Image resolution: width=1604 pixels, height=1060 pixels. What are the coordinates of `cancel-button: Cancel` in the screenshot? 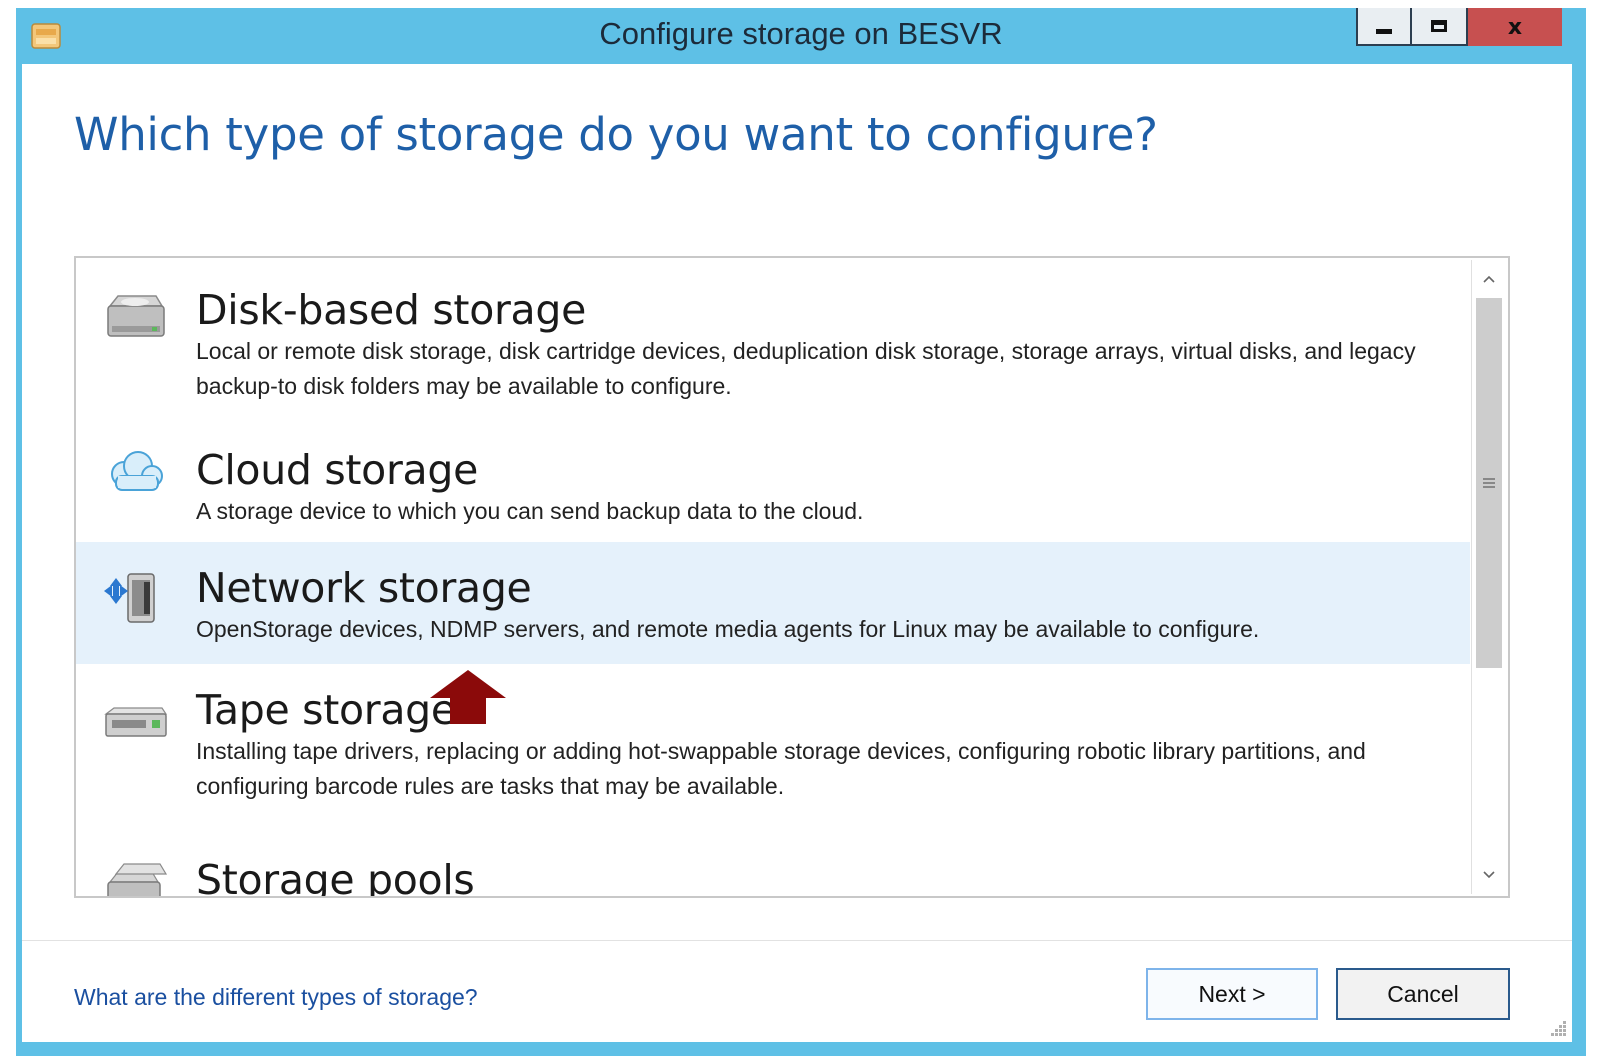 It's located at (1423, 994).